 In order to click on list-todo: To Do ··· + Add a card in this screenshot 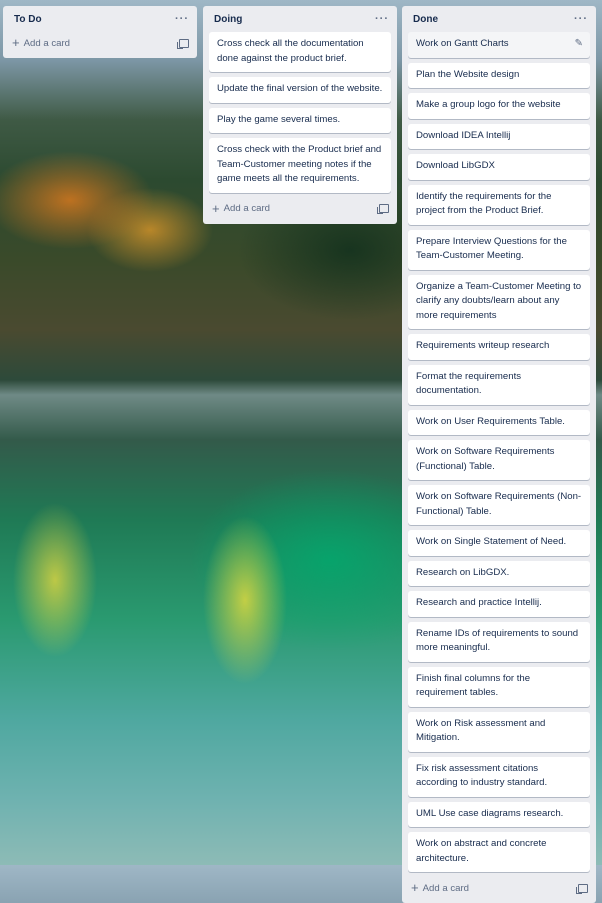, I will do `click(100, 32)`.